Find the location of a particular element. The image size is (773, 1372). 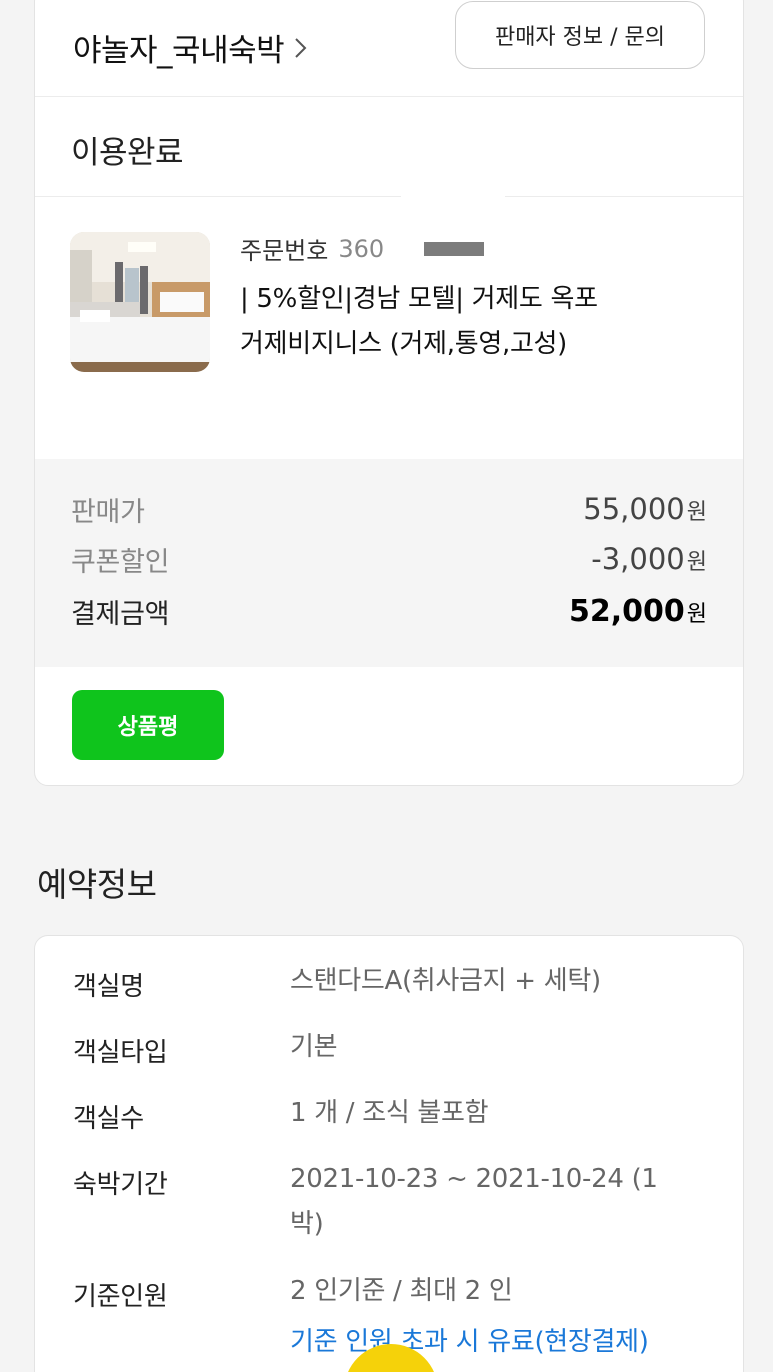

seller-header: 야놀자_국내숙박 판매자 정보 / 문의 is located at coordinates (389, 49).